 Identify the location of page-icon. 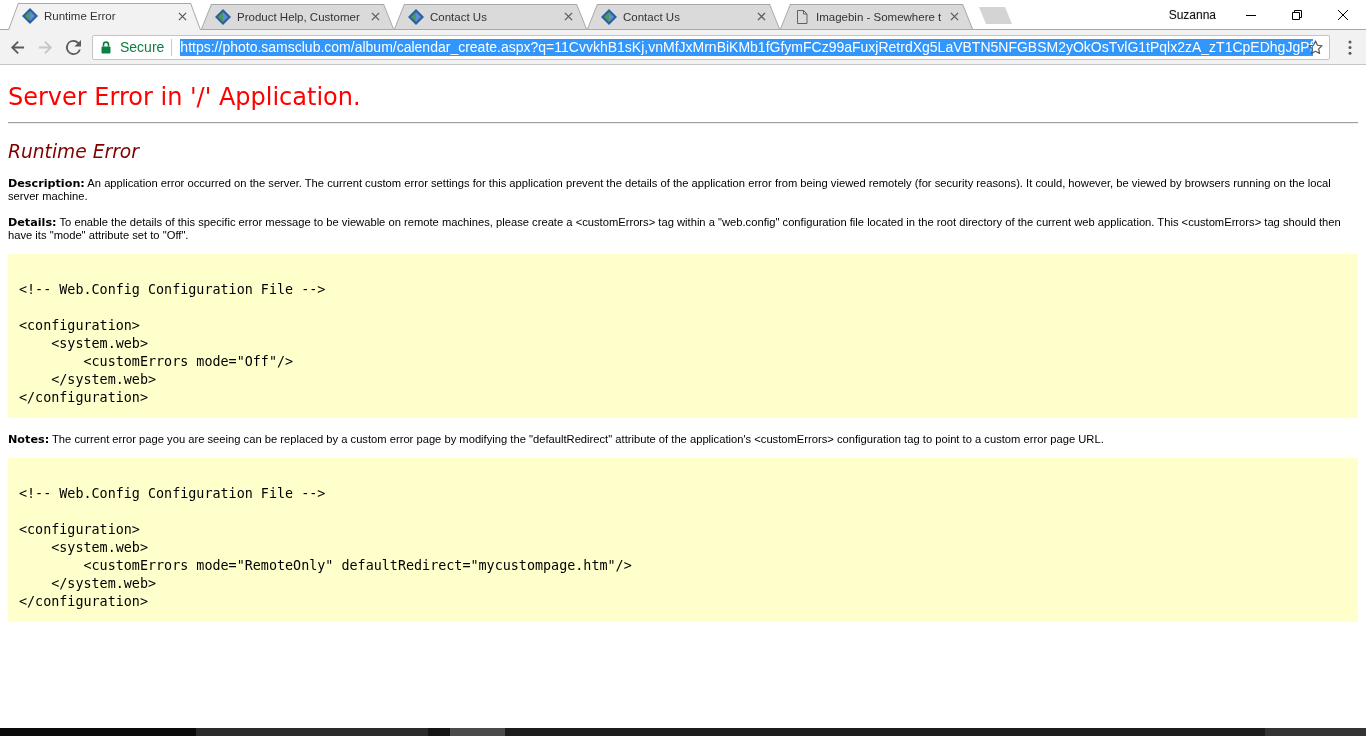
(802, 16).